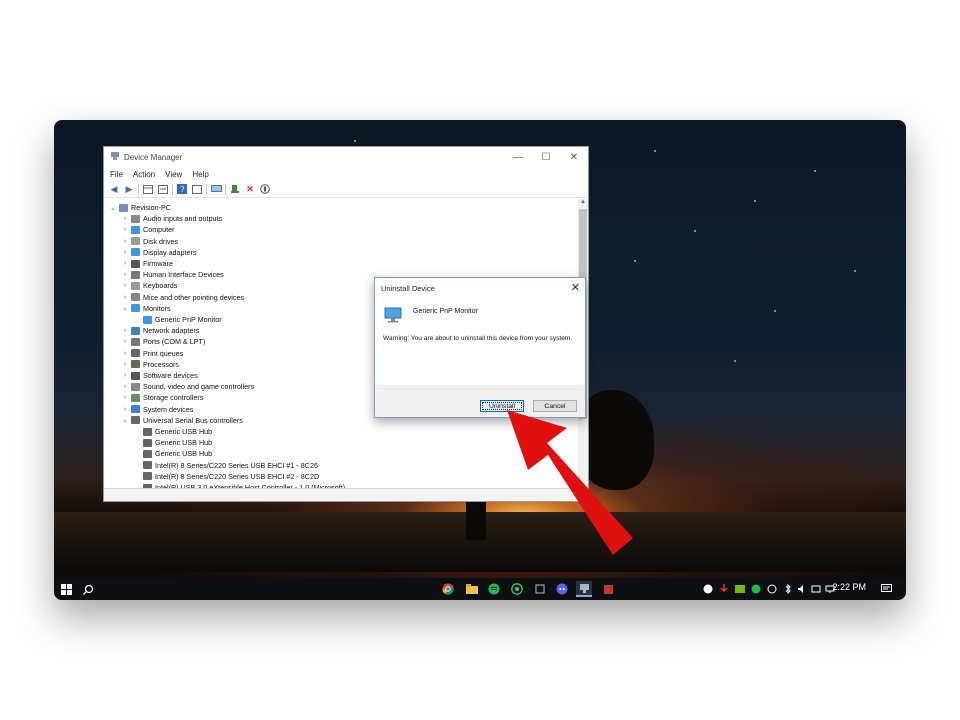 This screenshot has width=960, height=720. What do you see at coordinates (570, 482) in the screenshot?
I see `red-arrow-annotation` at bounding box center [570, 482].